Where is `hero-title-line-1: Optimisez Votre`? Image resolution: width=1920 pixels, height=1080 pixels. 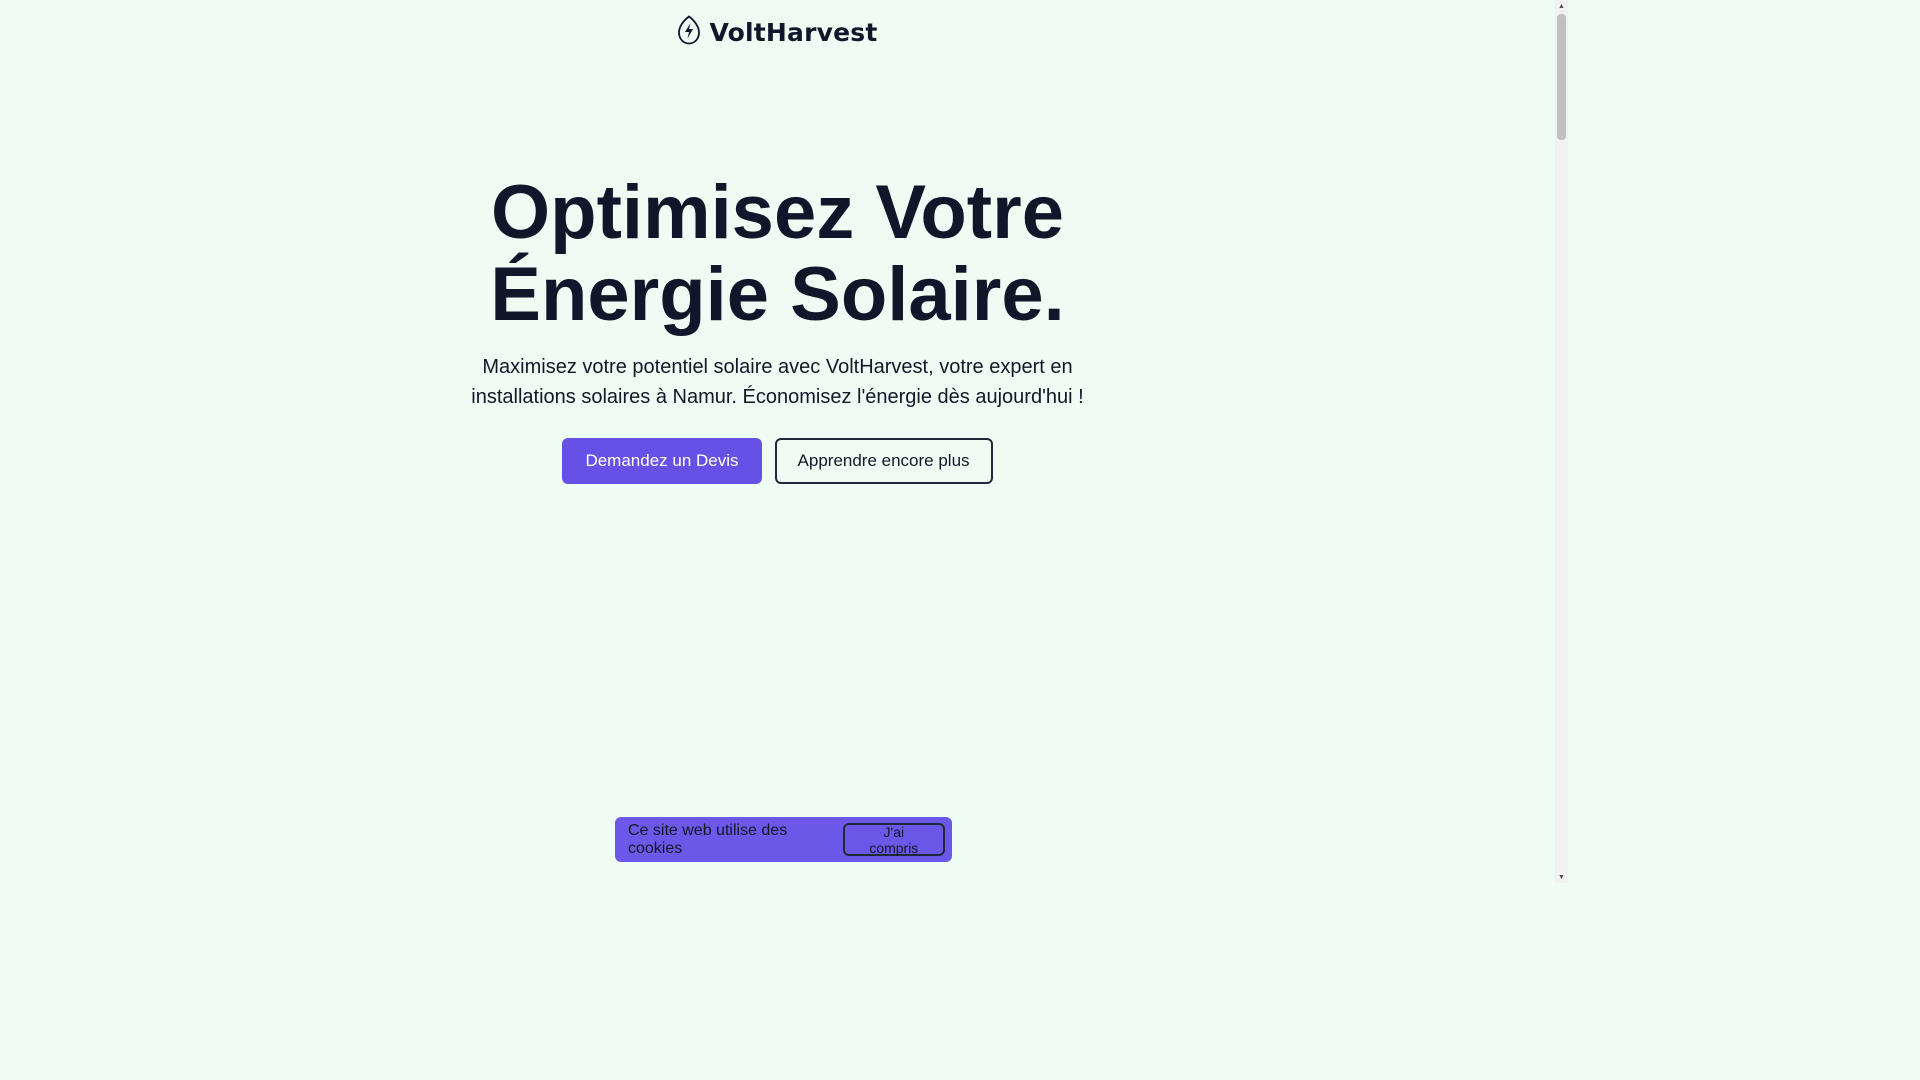 hero-title-line-1: Optimisez Votre is located at coordinates (777, 212).